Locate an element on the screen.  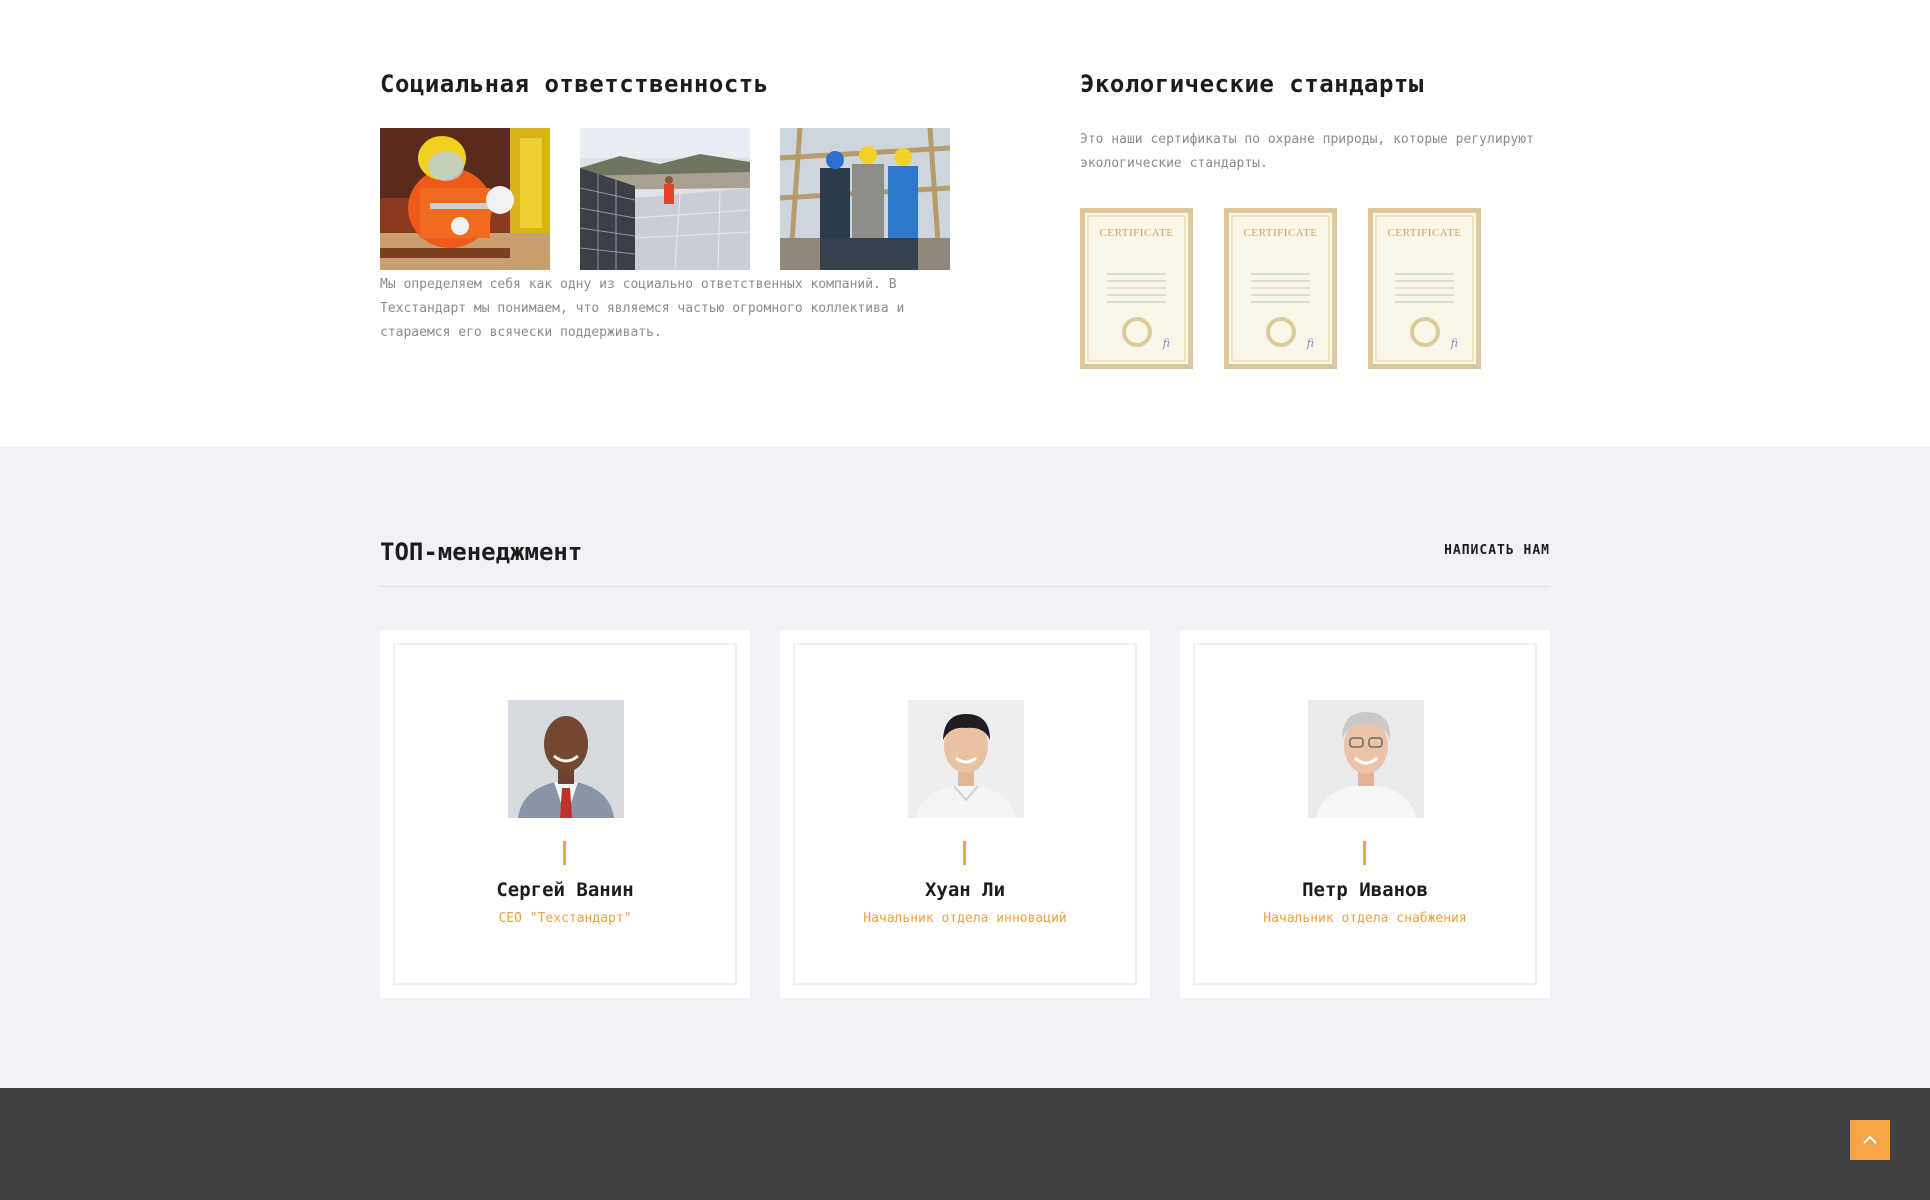
person-role: CEO "Техстандарт" is located at coordinates (565, 918).